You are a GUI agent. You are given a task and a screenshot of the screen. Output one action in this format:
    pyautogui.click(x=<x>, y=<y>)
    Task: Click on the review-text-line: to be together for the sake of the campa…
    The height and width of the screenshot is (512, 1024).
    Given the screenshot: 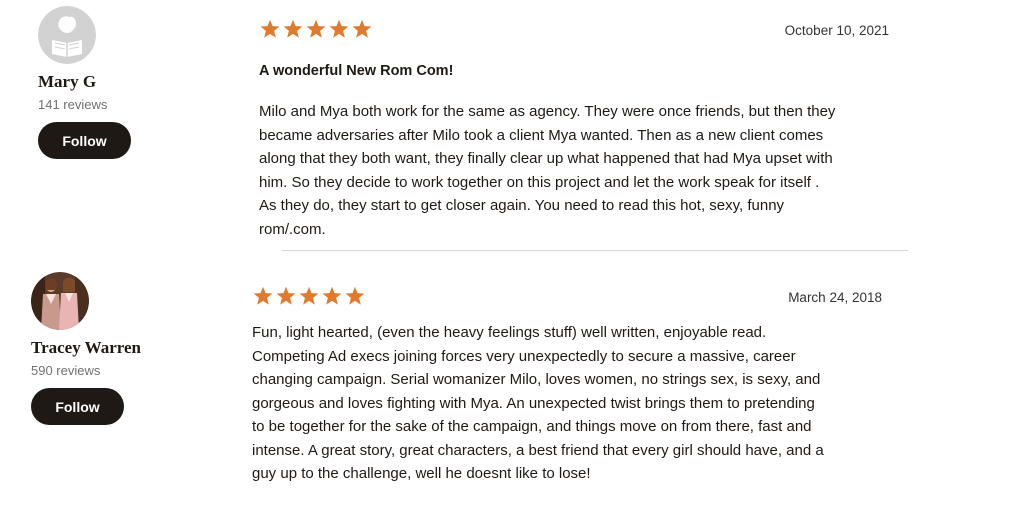 What is the action you would take?
    pyautogui.click(x=532, y=426)
    